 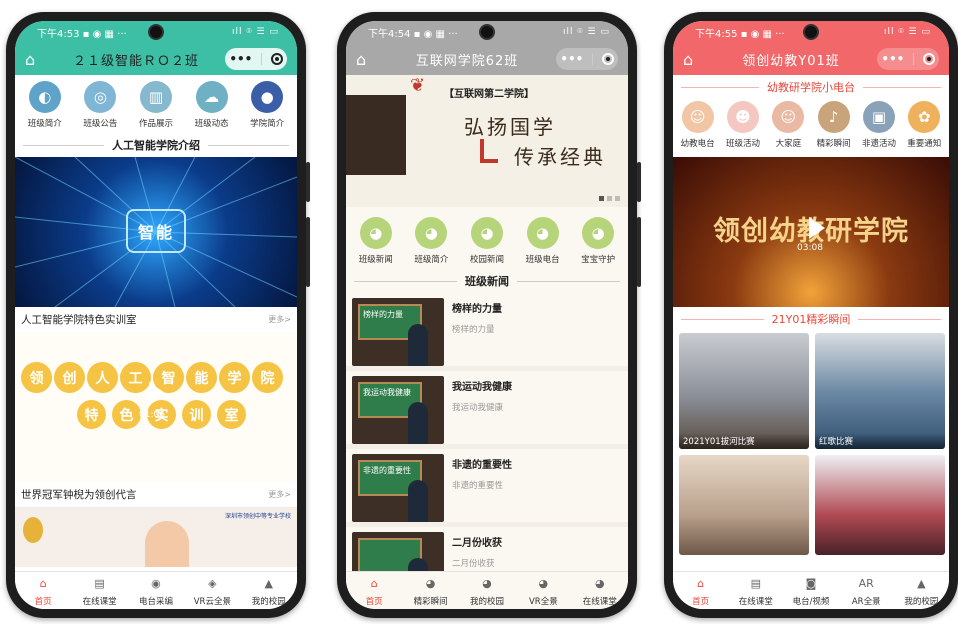 What do you see at coordinates (156, 537) in the screenshot?
I see `video-2-thumbnail: 深圳市领创中等专业学校` at bounding box center [156, 537].